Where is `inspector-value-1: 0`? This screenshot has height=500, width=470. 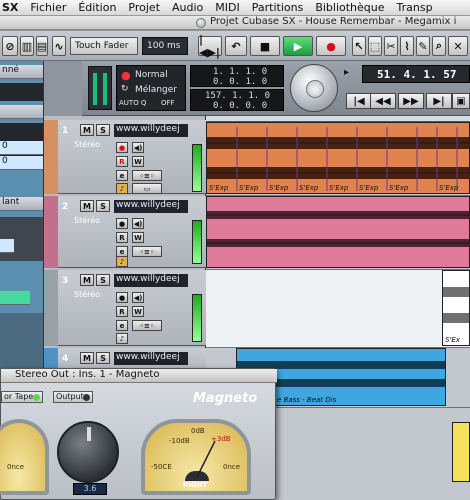 inspector-value-1: 0 is located at coordinates (21, 148).